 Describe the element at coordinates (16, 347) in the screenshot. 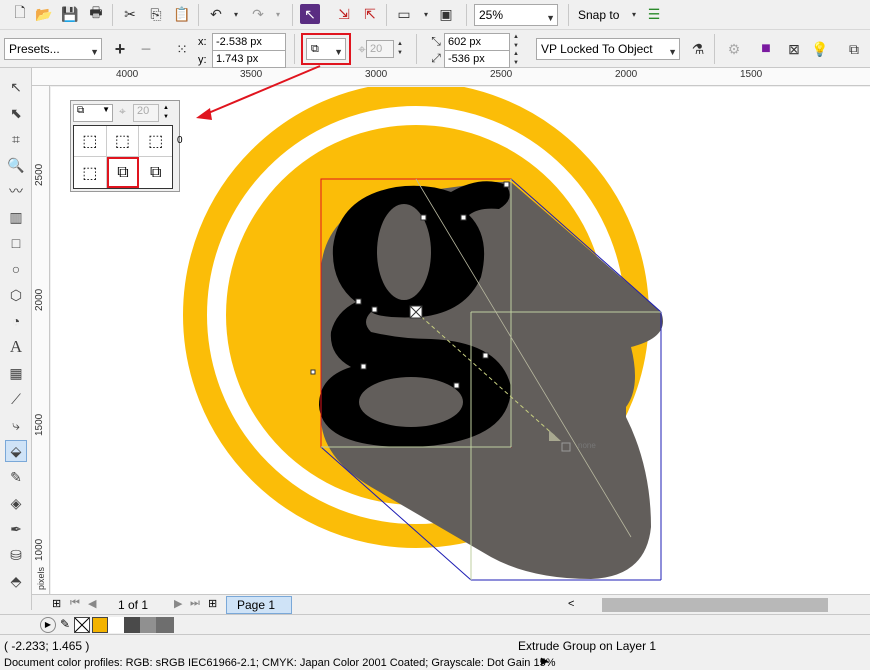

I see `text-tool-icon: A` at that location.